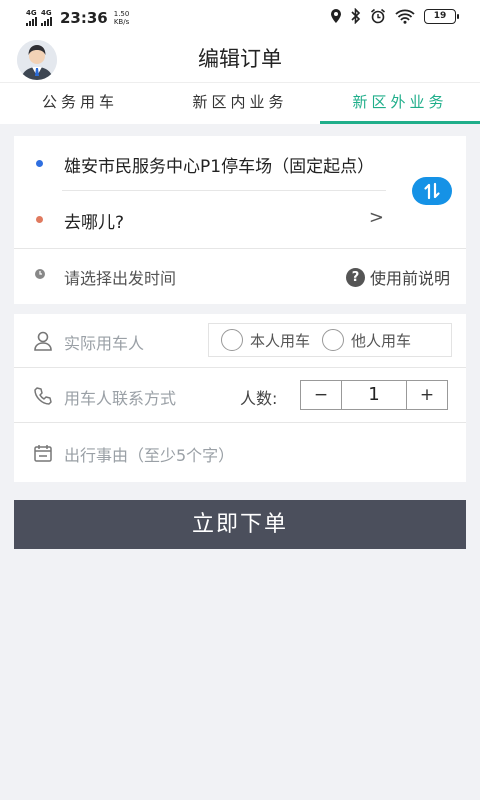  I want to click on departure-time-placeholder: 请选择出发时间, so click(120, 278).